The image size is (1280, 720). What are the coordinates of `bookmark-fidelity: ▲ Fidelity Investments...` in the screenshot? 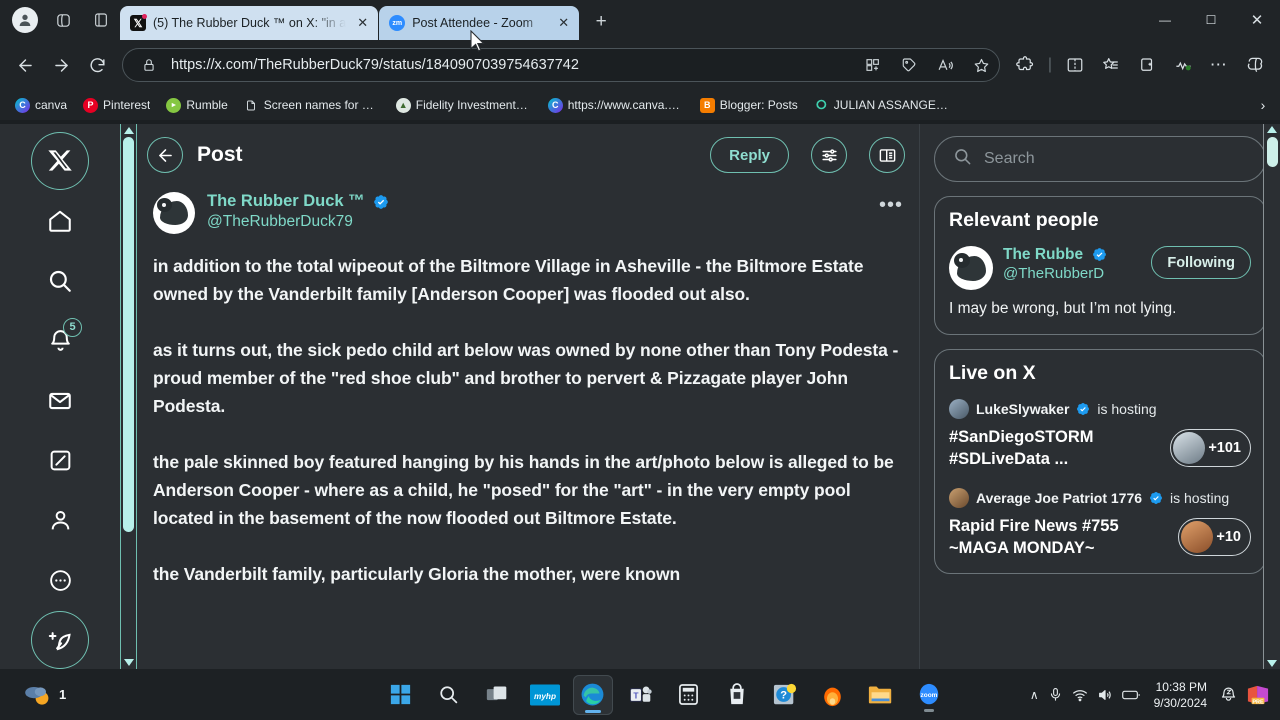 It's located at (464, 105).